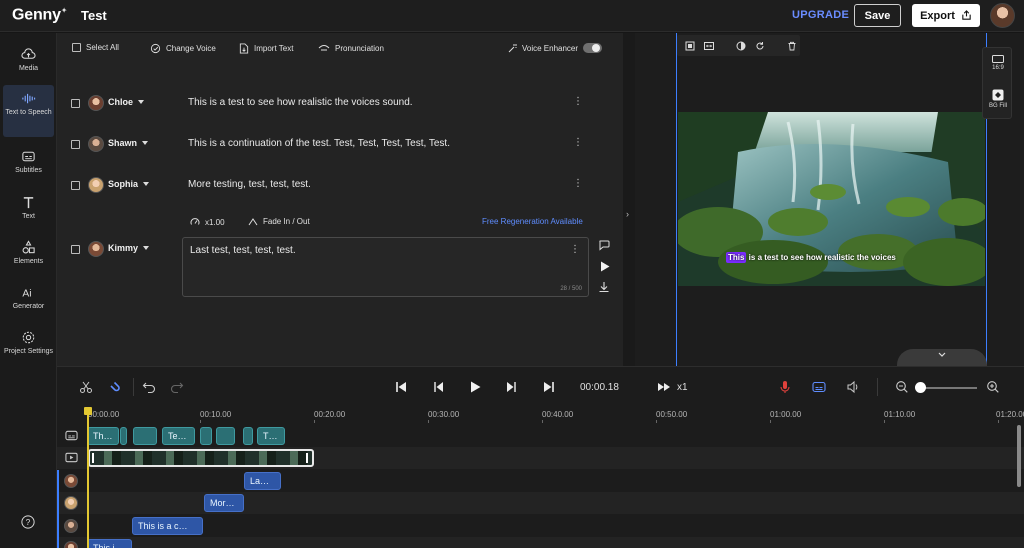  Describe the element at coordinates (88, 411) in the screenshot. I see `playhead-handle` at that location.